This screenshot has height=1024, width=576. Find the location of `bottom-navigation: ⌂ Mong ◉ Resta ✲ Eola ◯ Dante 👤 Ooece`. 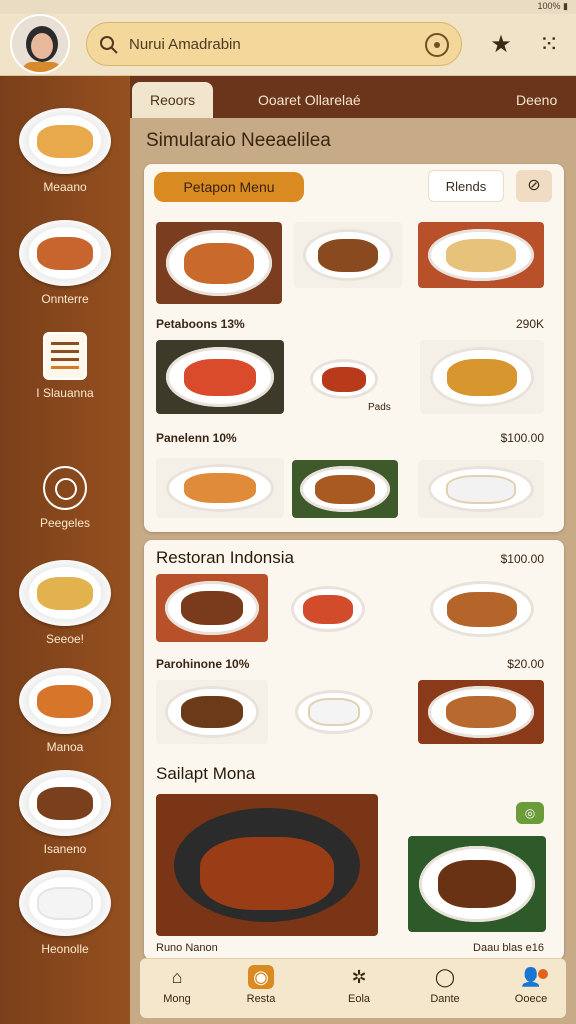

bottom-navigation: ⌂ Mong ◉ Resta ✲ Eola ◯ Dante 👤 Ooece is located at coordinates (353, 988).